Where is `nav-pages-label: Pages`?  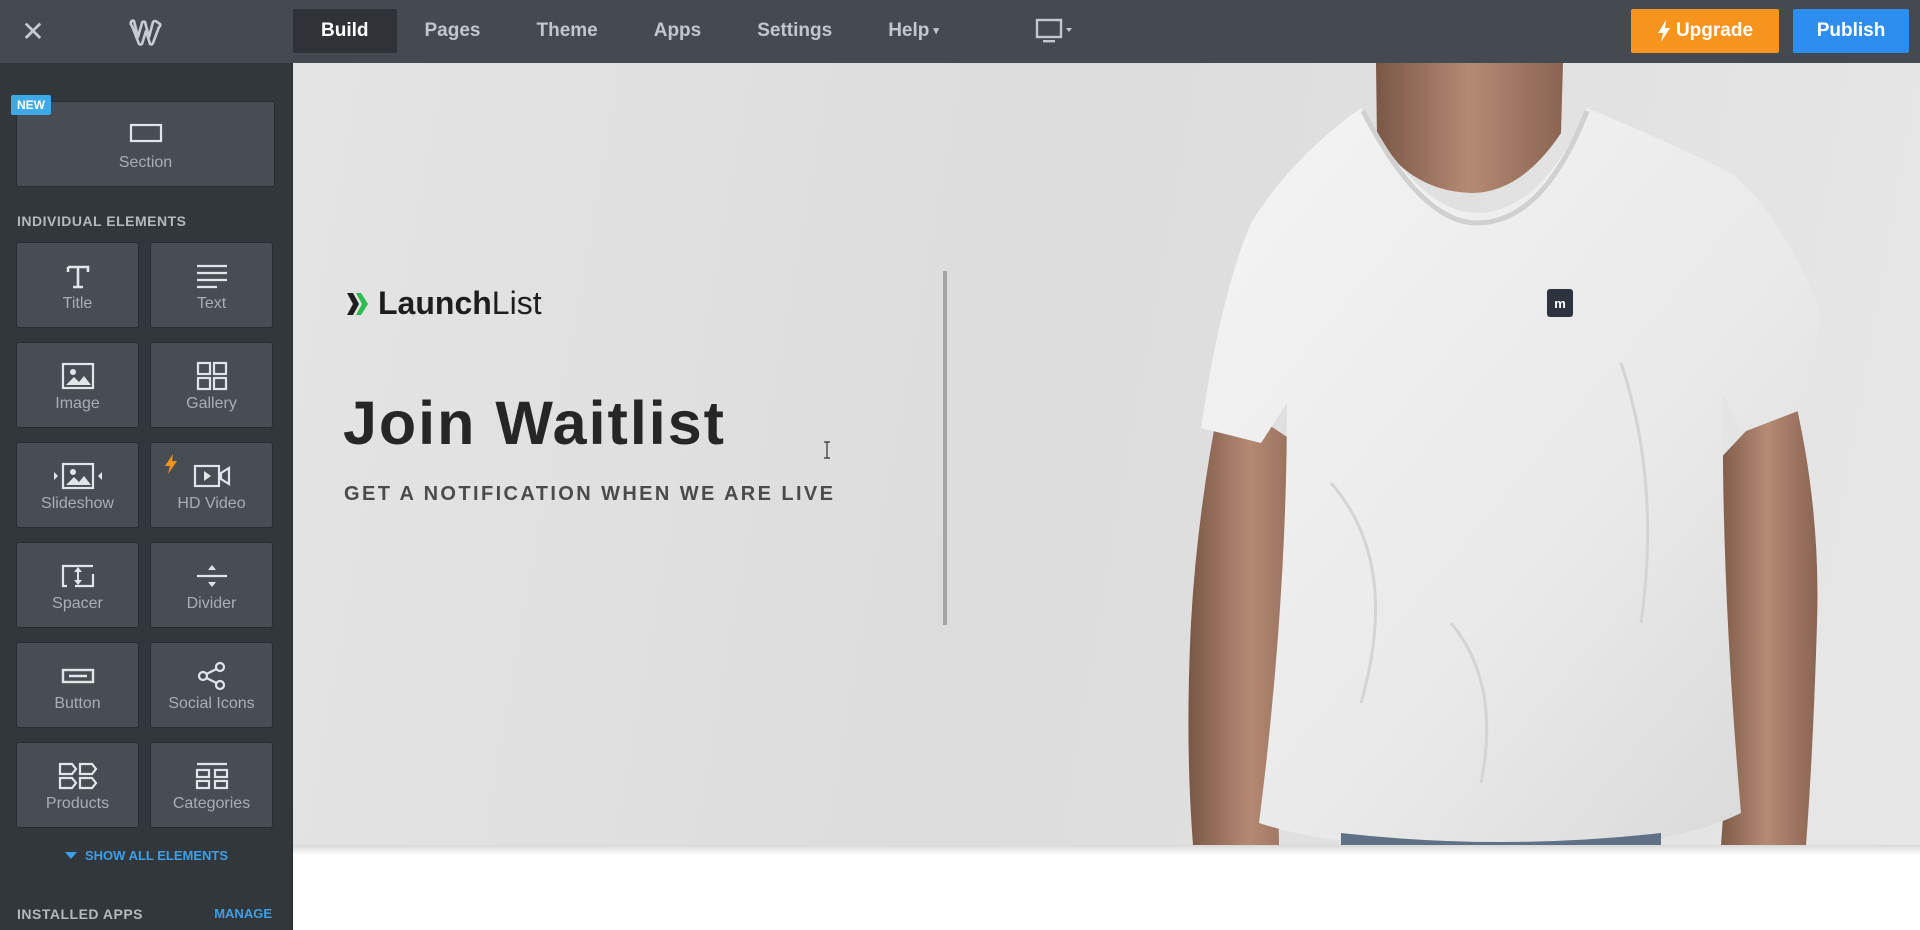 nav-pages-label: Pages is located at coordinates (452, 30).